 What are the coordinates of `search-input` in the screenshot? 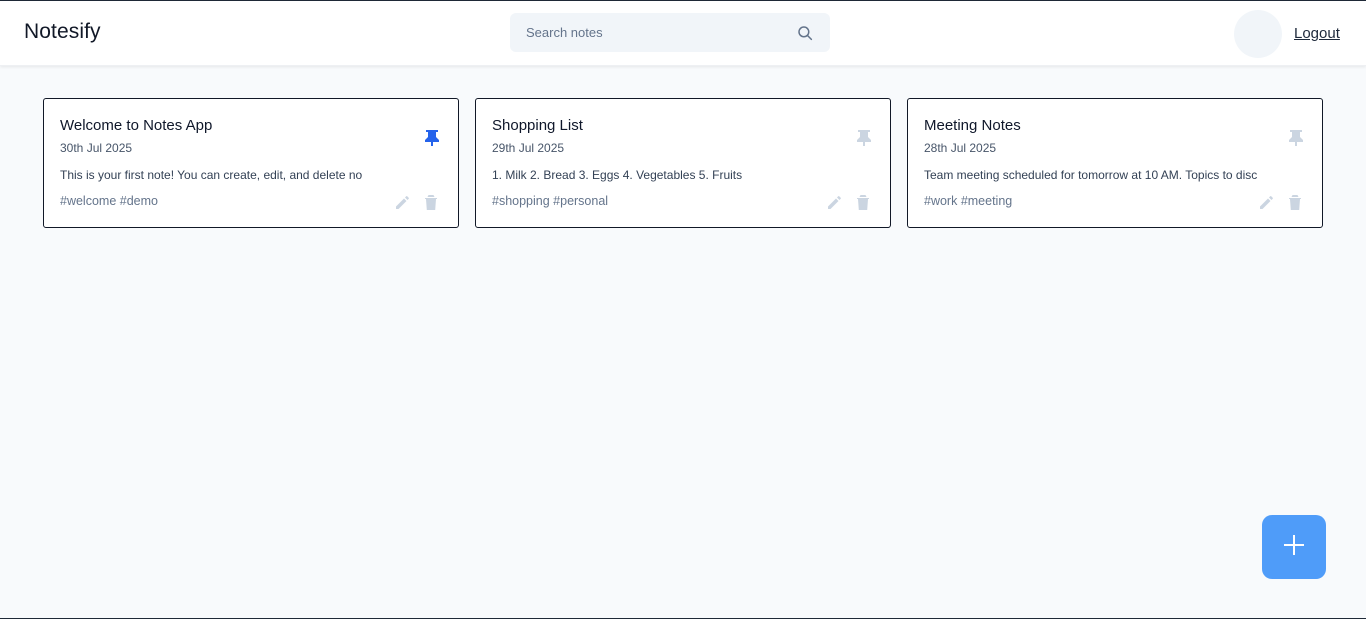 It's located at (650, 32).